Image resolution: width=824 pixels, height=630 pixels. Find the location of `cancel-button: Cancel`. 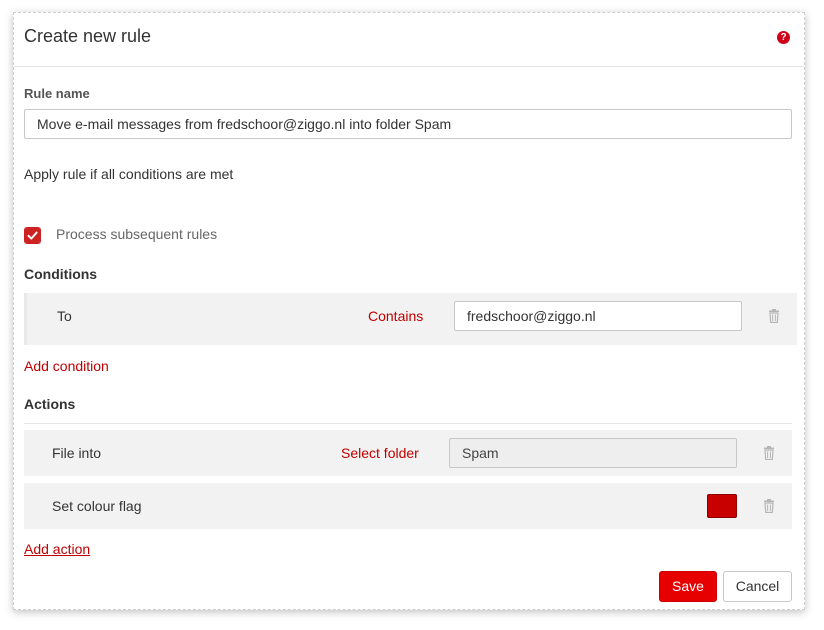

cancel-button: Cancel is located at coordinates (757, 586).